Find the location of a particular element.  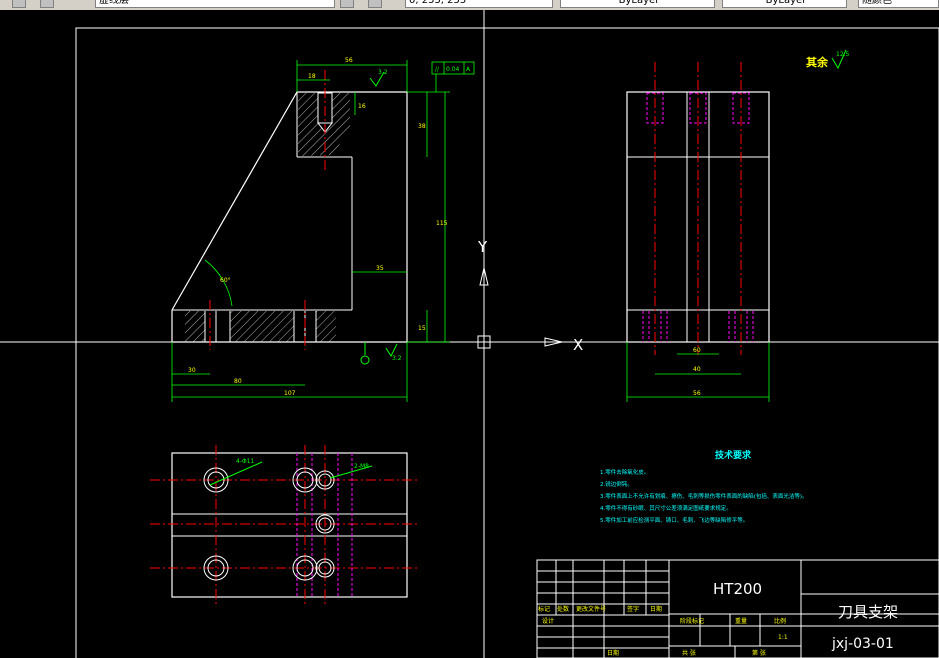

layer-manager-icon is located at coordinates (19, 4).